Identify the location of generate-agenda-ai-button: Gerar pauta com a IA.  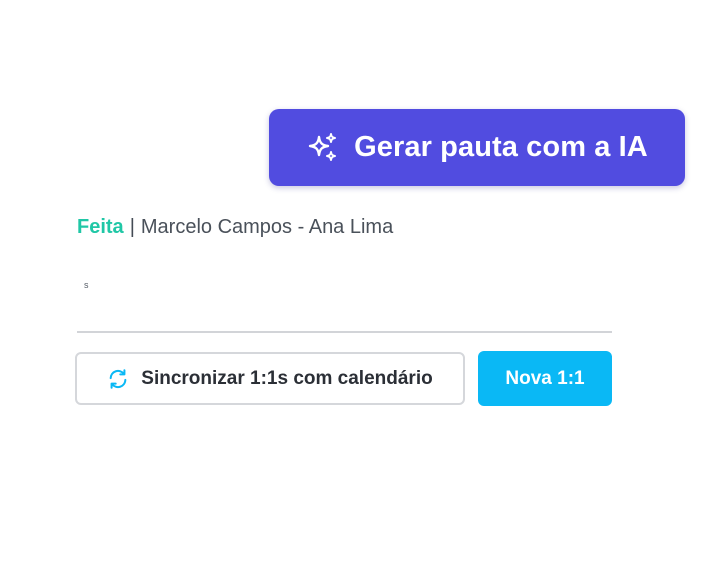
(477, 147).